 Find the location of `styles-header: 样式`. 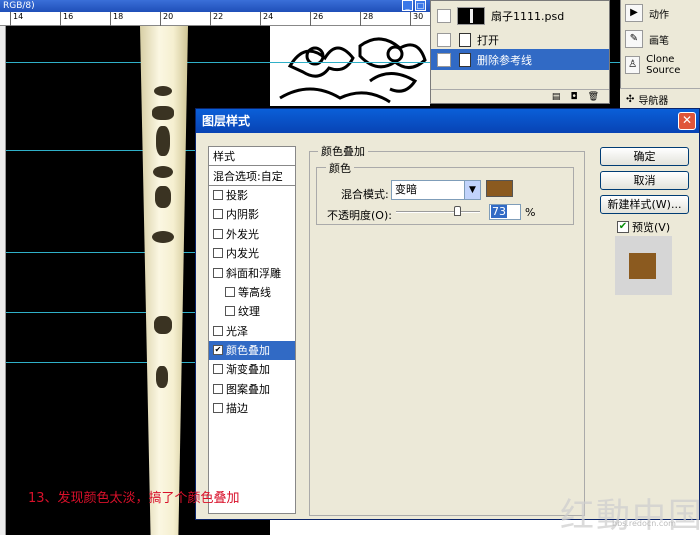

styles-header: 样式 is located at coordinates (252, 157).